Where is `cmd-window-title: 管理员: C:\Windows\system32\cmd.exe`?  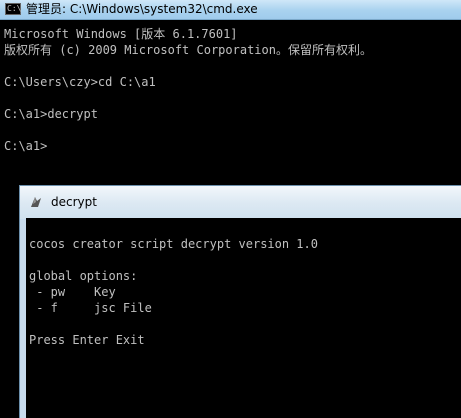
cmd-window-title: 管理员: C:\Windows\system32\cmd.exe is located at coordinates (142, 9).